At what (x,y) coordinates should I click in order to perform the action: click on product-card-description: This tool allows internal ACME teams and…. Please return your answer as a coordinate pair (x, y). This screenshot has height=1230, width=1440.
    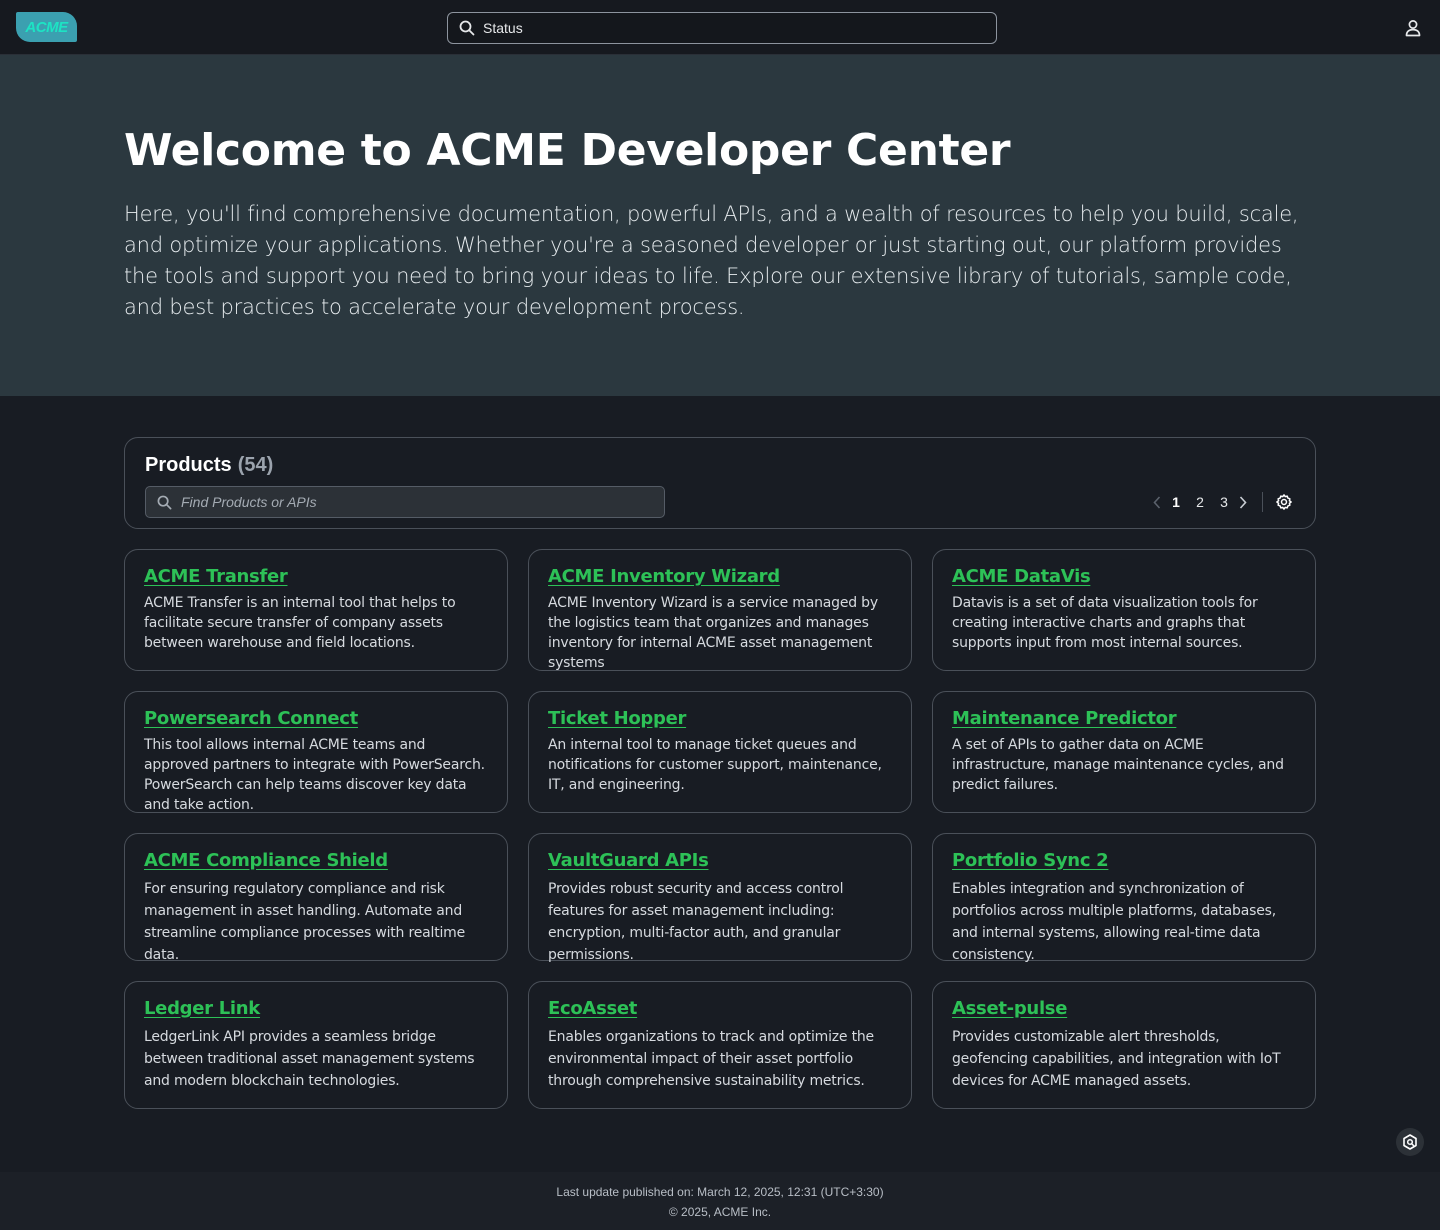
    Looking at the image, I should click on (314, 775).